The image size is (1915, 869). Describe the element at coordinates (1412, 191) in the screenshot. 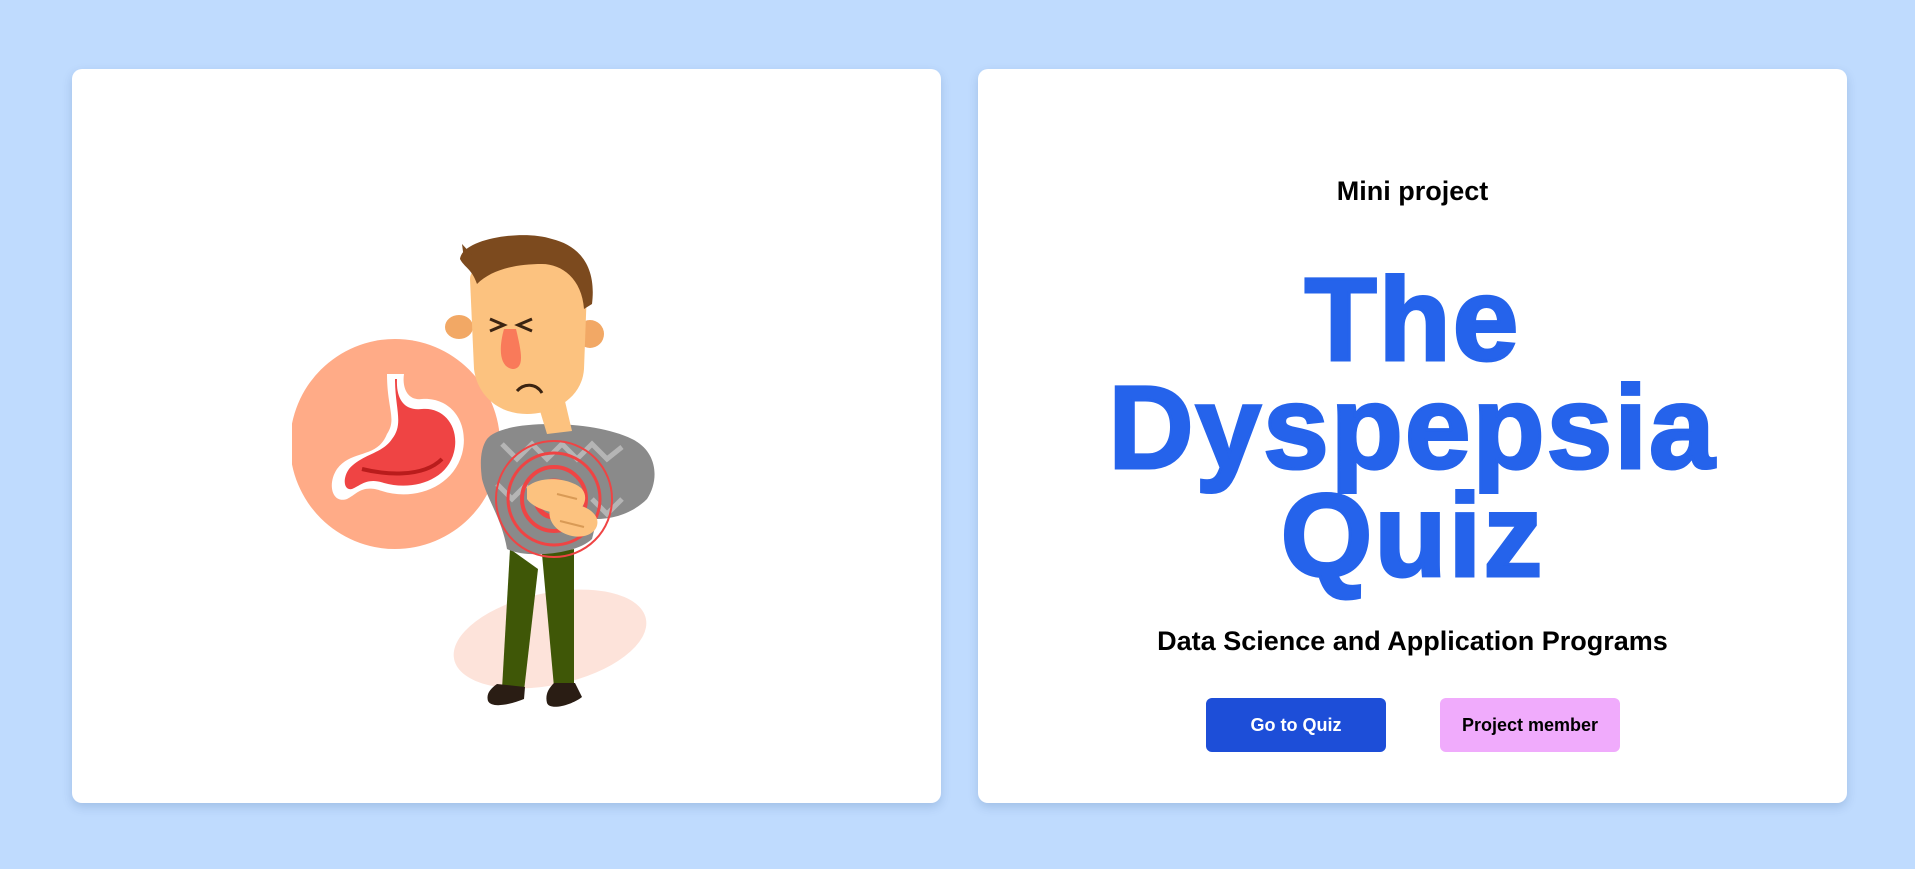

I see `project-type-label: Mini project` at that location.